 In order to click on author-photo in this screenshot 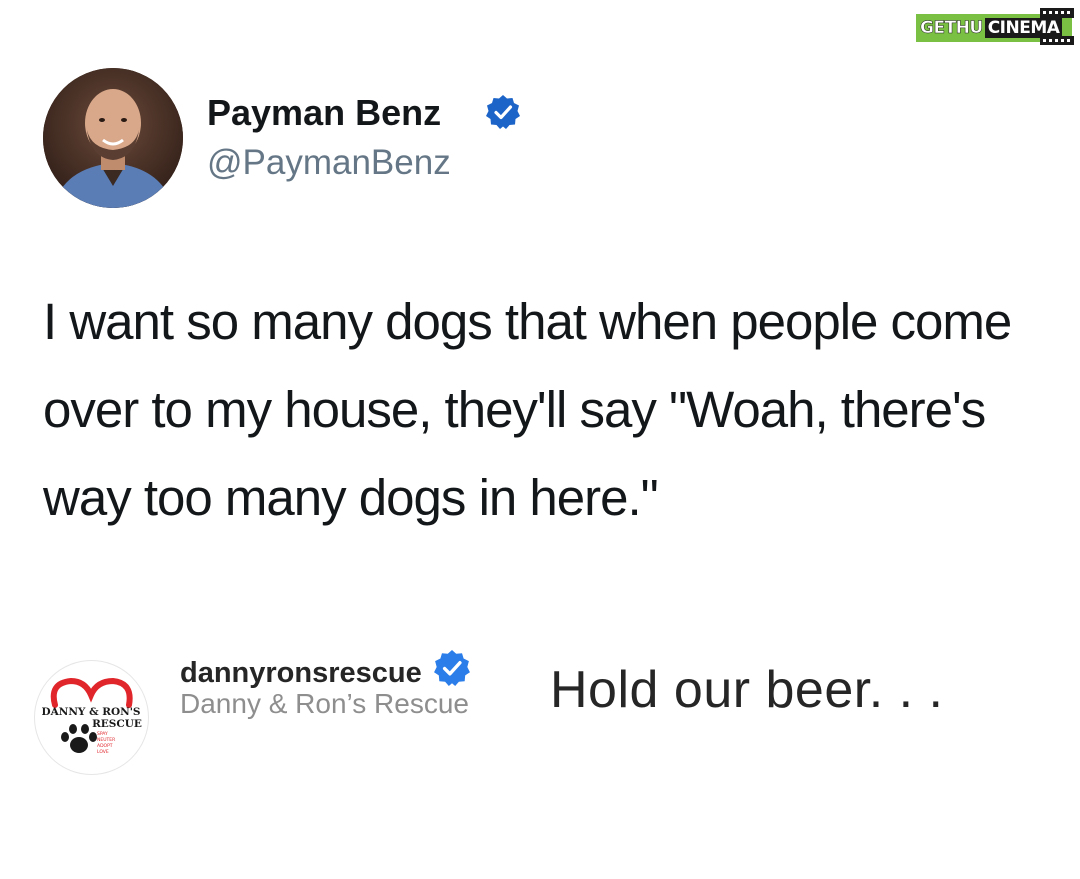, I will do `click(113, 138)`.